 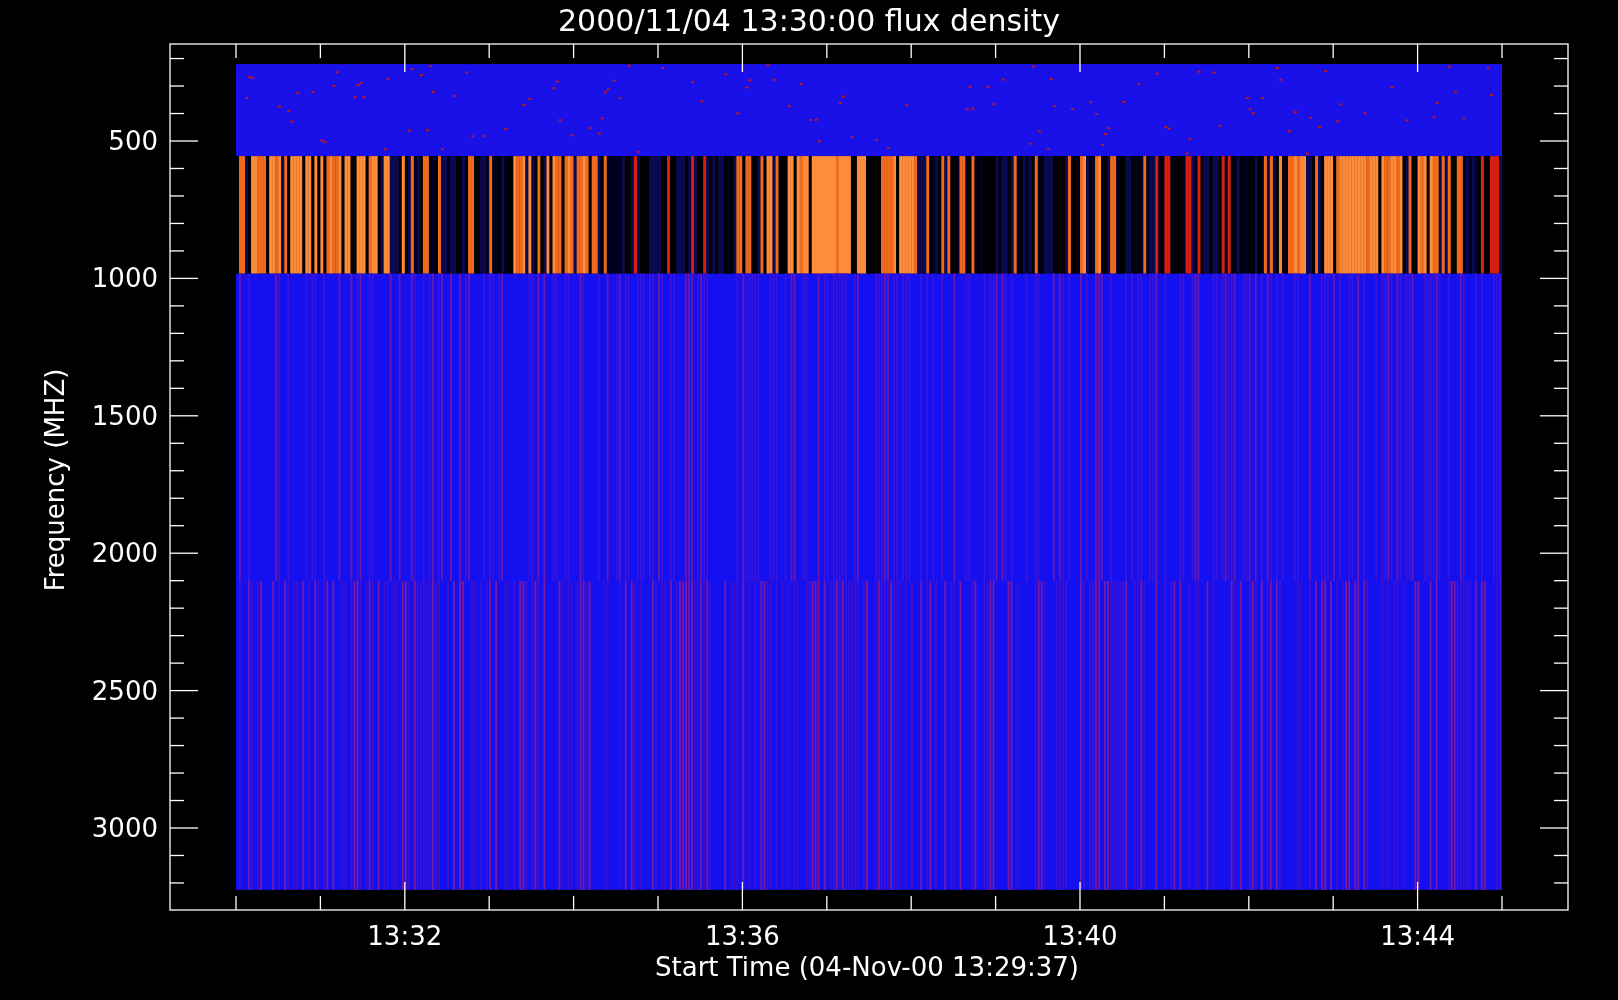 I want to click on y-tick-label: 1500, so click(x=124, y=415).